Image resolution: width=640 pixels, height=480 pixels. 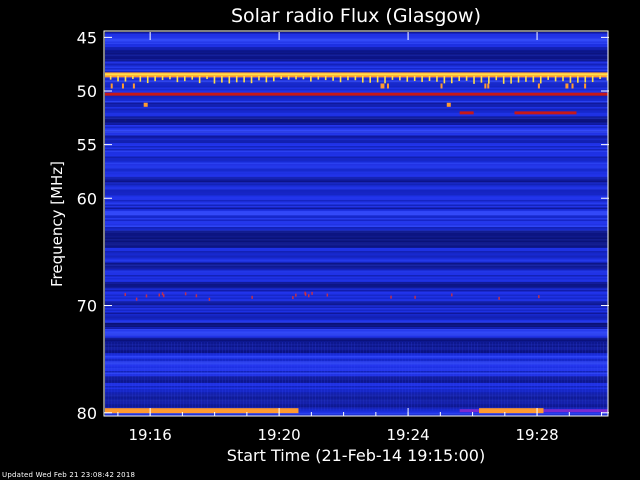 I want to click on interference-line-80mhz, so click(x=575, y=411).